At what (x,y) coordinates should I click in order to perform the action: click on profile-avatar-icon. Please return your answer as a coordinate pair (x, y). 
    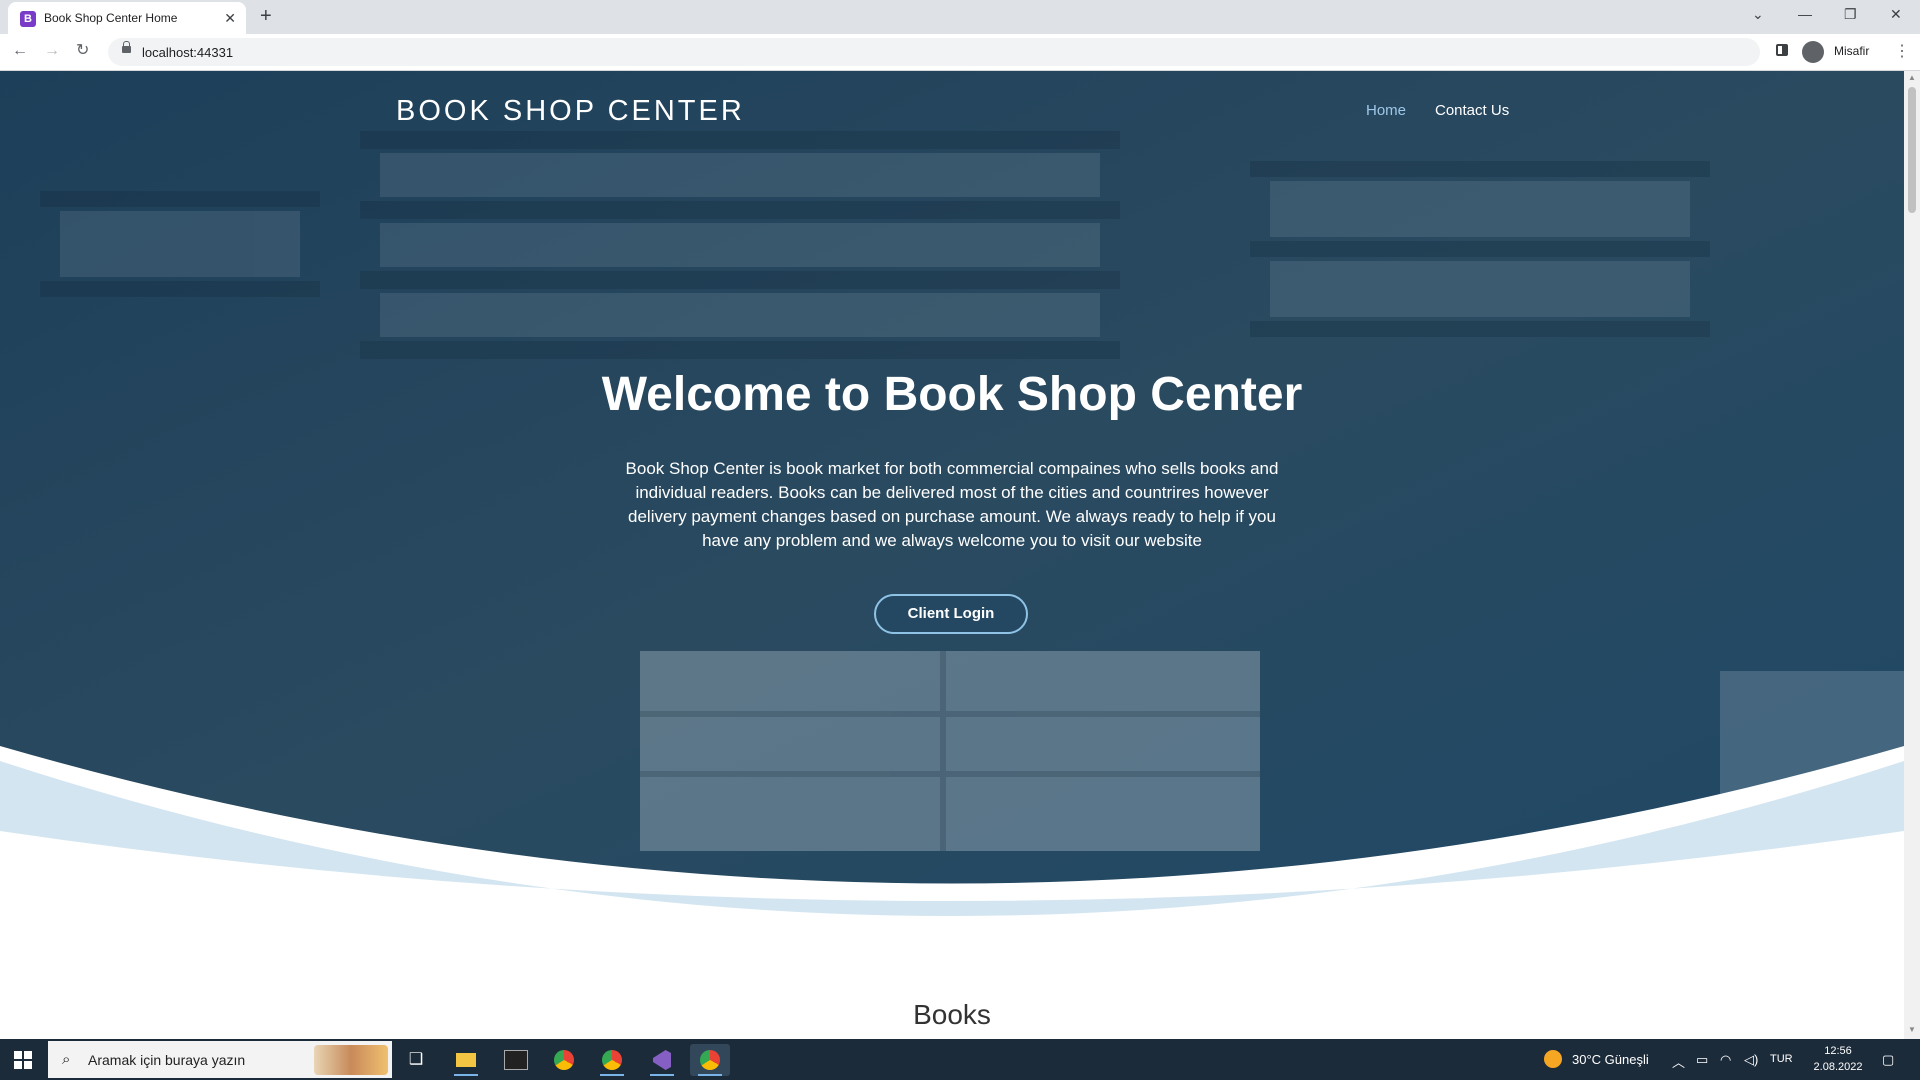
    Looking at the image, I should click on (1813, 52).